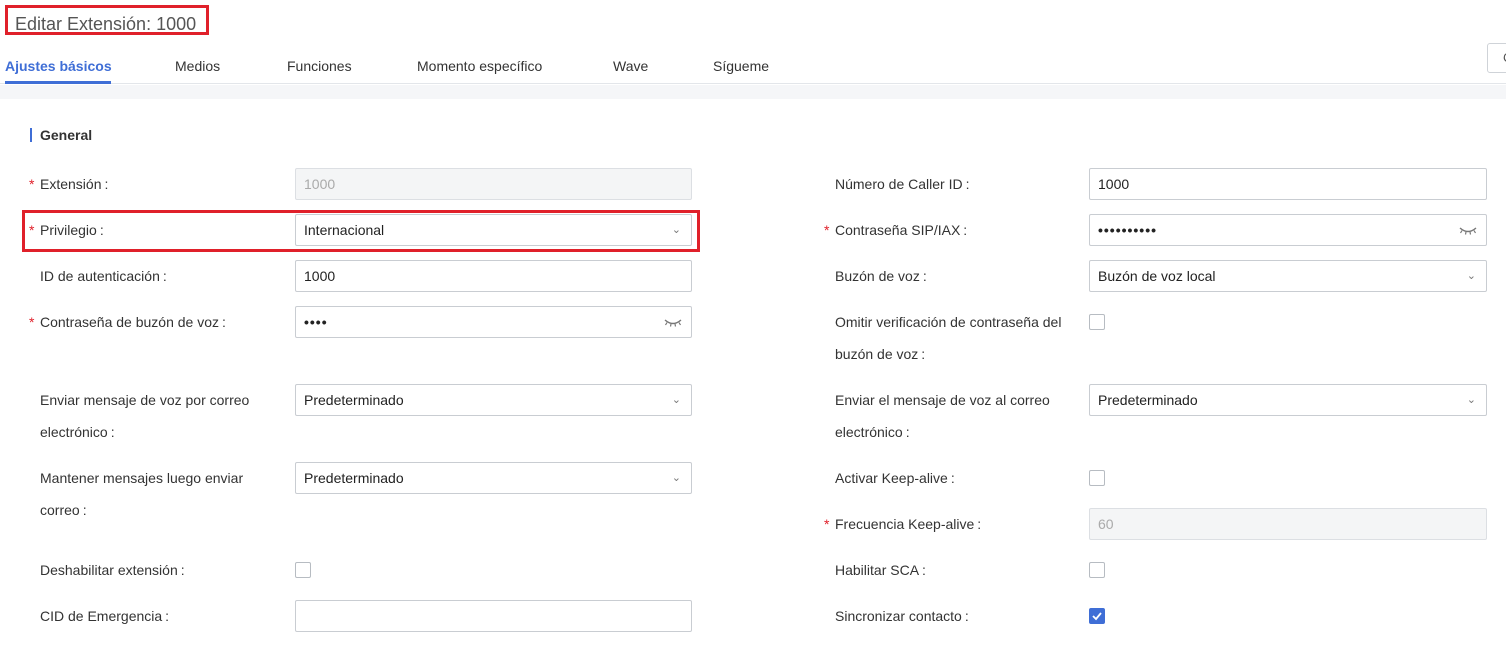  What do you see at coordinates (107, 20) in the screenshot?
I see `title-highlight-box` at bounding box center [107, 20].